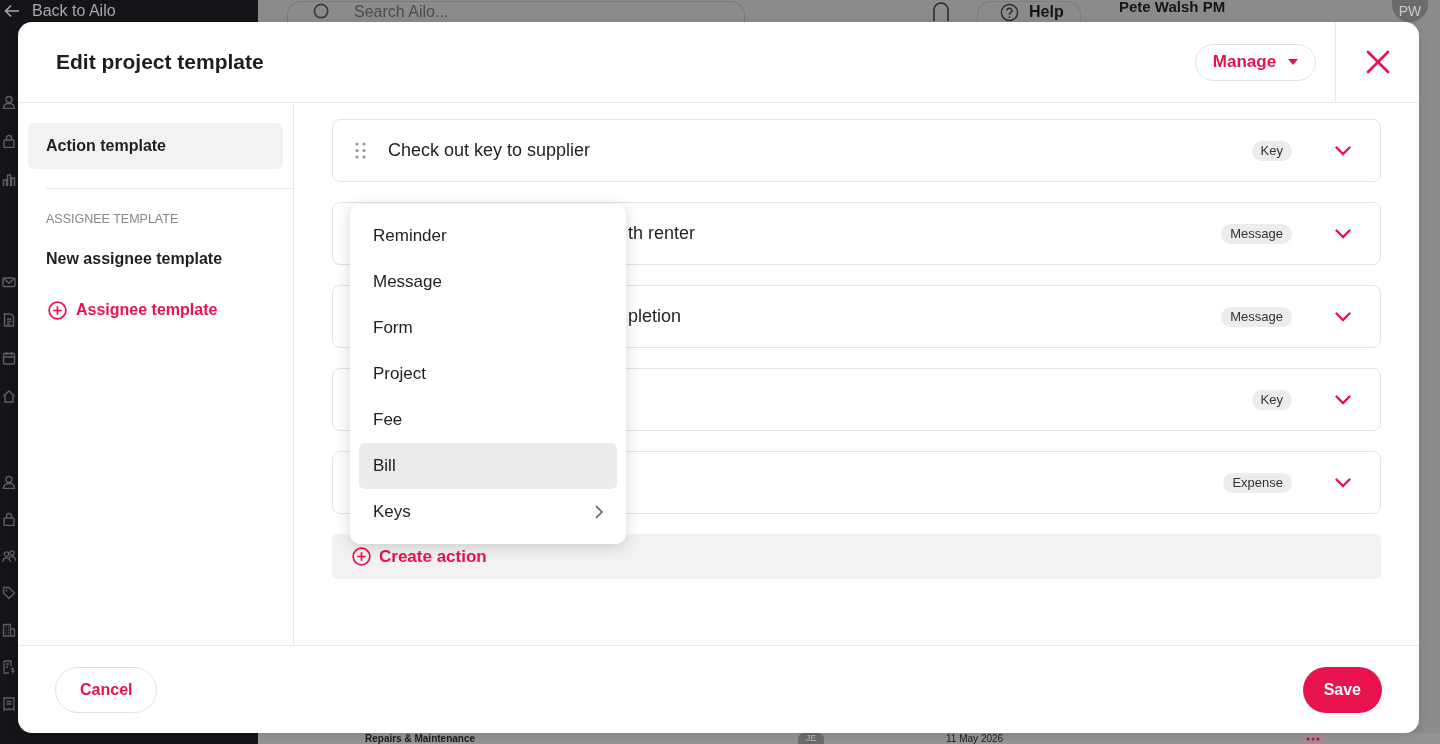 This screenshot has height=744, width=1440. I want to click on add-assignee-link: Assignee template, so click(147, 310).